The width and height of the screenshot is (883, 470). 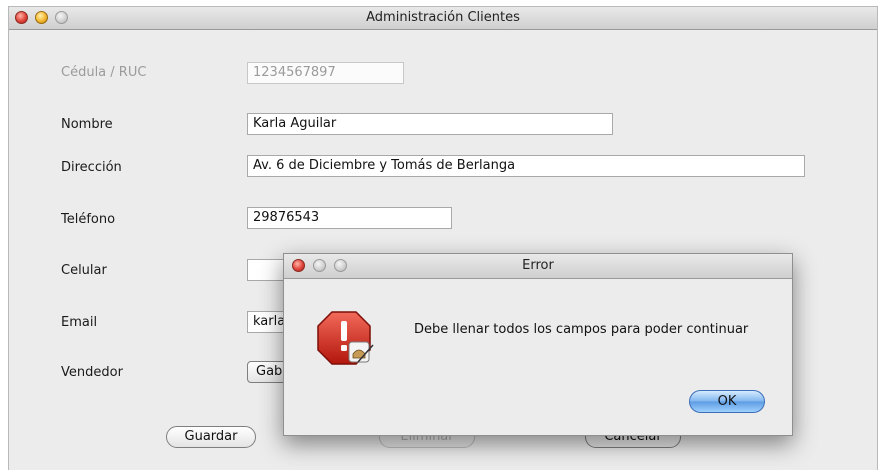 I want to click on dialog-title: Error, so click(x=538, y=265).